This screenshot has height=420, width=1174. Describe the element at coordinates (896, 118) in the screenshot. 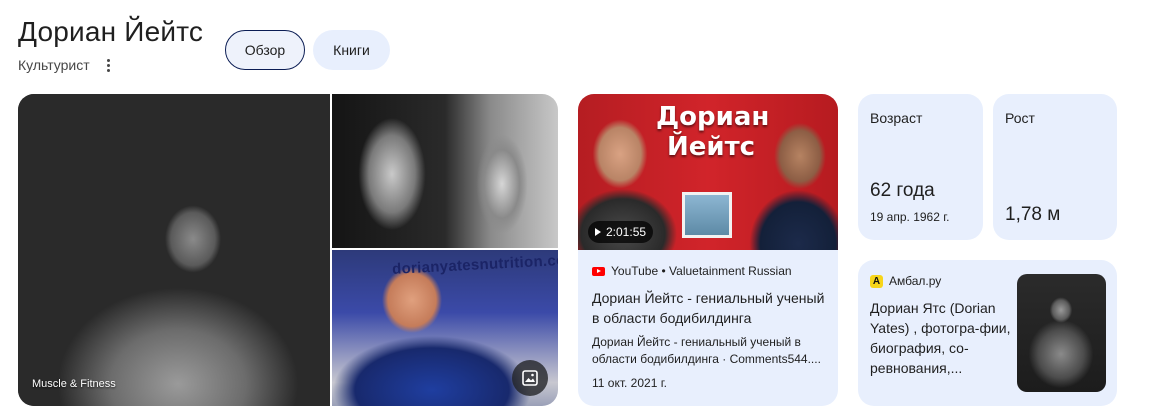

I see `fact-label-age: Возраст` at that location.